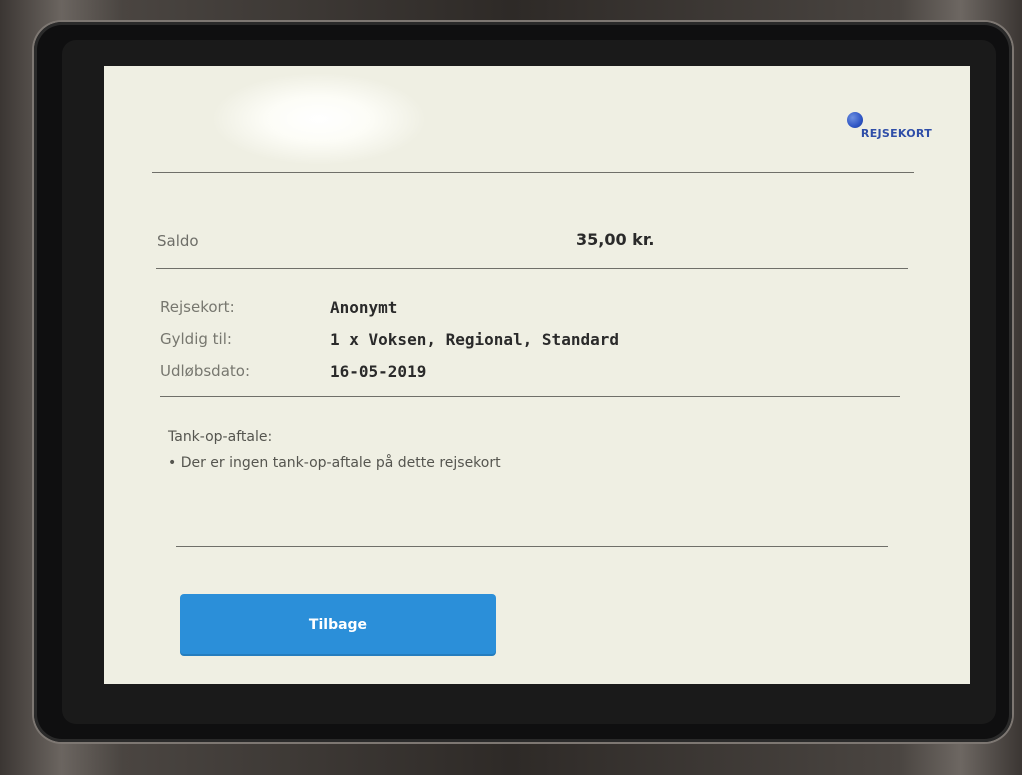  Describe the element at coordinates (197, 307) in the screenshot. I see `card-type-label: Rejsekort:` at that location.